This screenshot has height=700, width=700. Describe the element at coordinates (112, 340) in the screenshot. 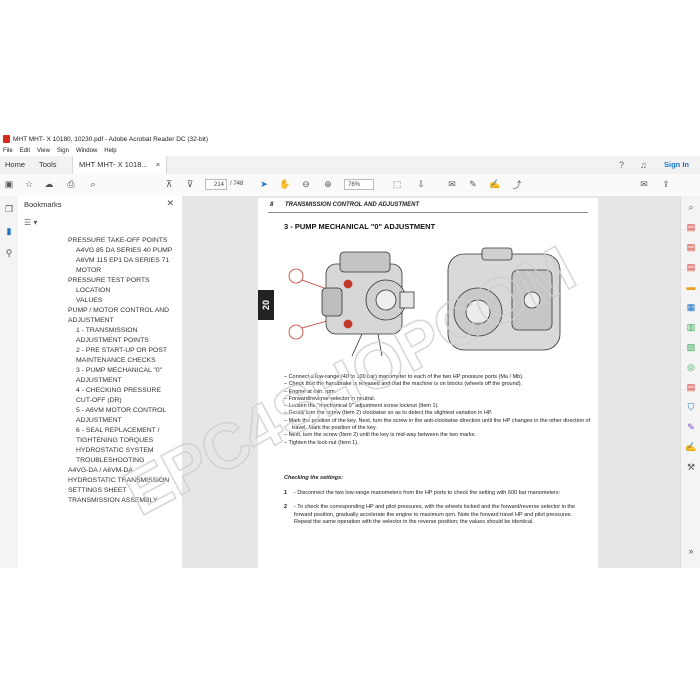

I see `bookmark-item: ADJUSTMENT POINTS` at that location.